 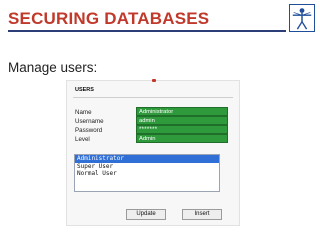 What do you see at coordinates (53, 67) in the screenshot?
I see `subtitle: Manage users:` at bounding box center [53, 67].